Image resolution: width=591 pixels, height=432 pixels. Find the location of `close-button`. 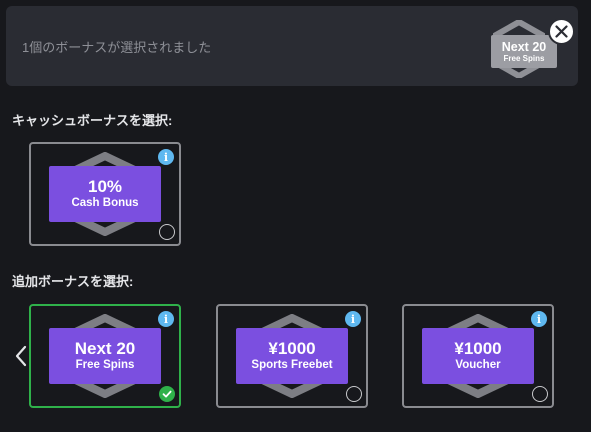

close-button is located at coordinates (561, 31).